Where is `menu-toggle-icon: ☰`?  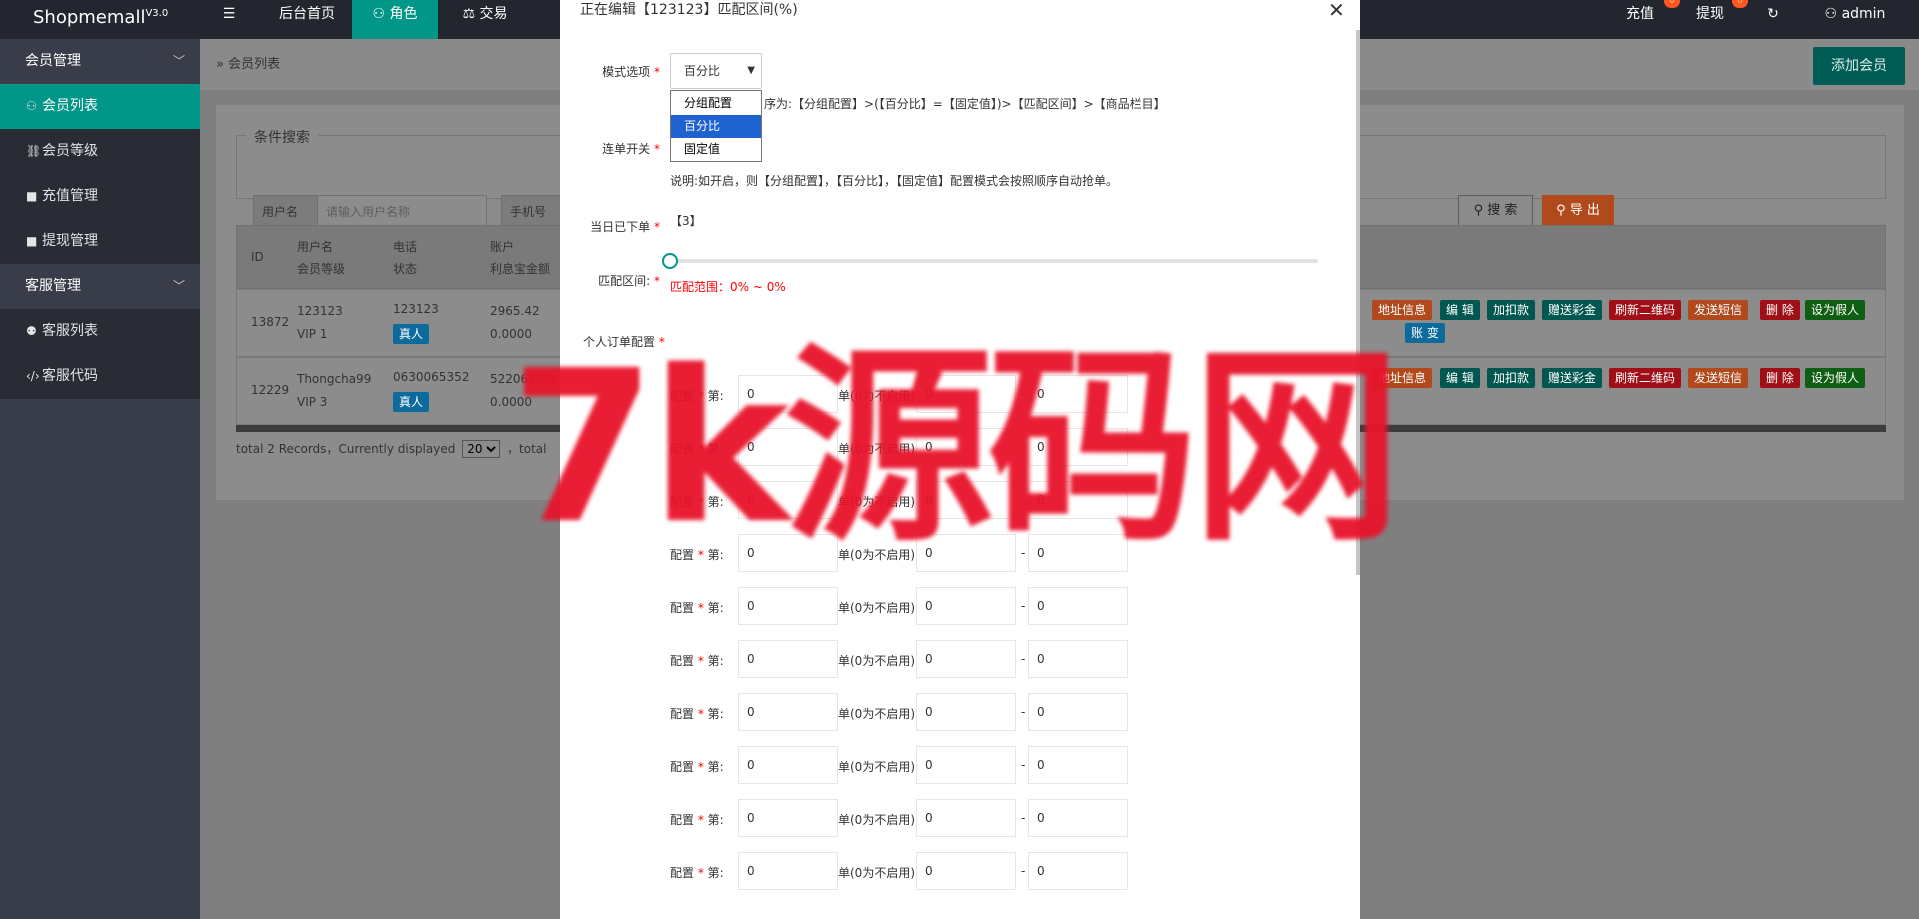
menu-toggle-icon: ☰ is located at coordinates (229, 19).